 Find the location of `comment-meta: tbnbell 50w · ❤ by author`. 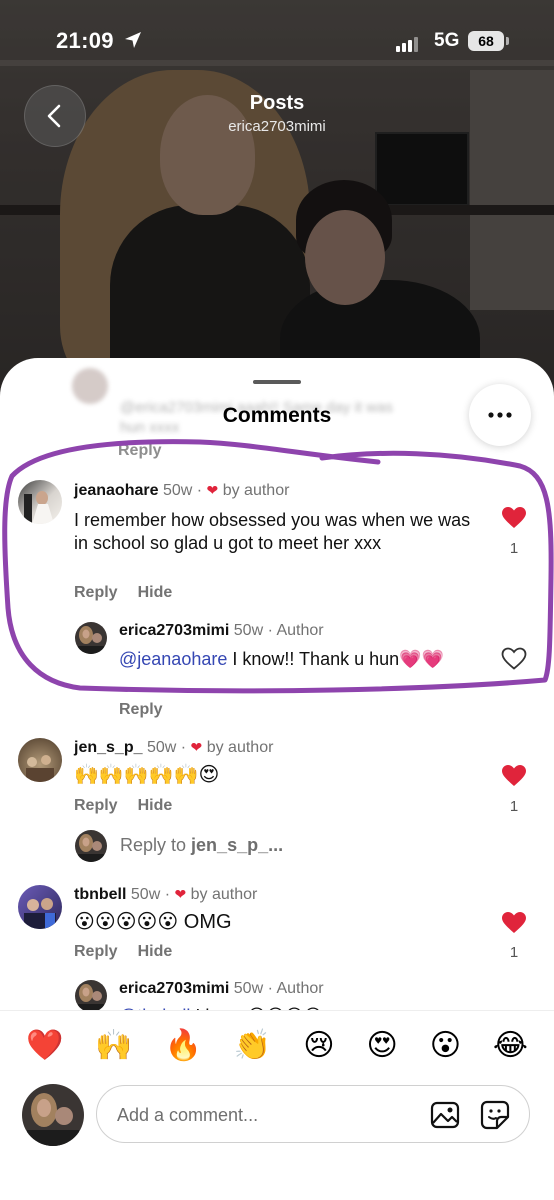

comment-meta: tbnbell 50w · ❤ by author is located at coordinates (166, 894).